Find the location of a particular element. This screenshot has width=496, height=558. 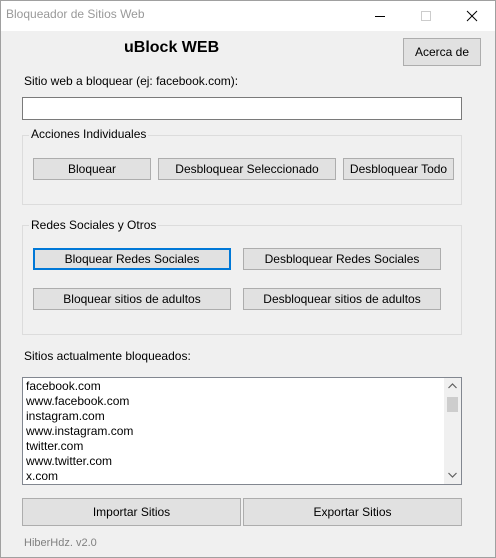

minimize-icon is located at coordinates (380, 16).